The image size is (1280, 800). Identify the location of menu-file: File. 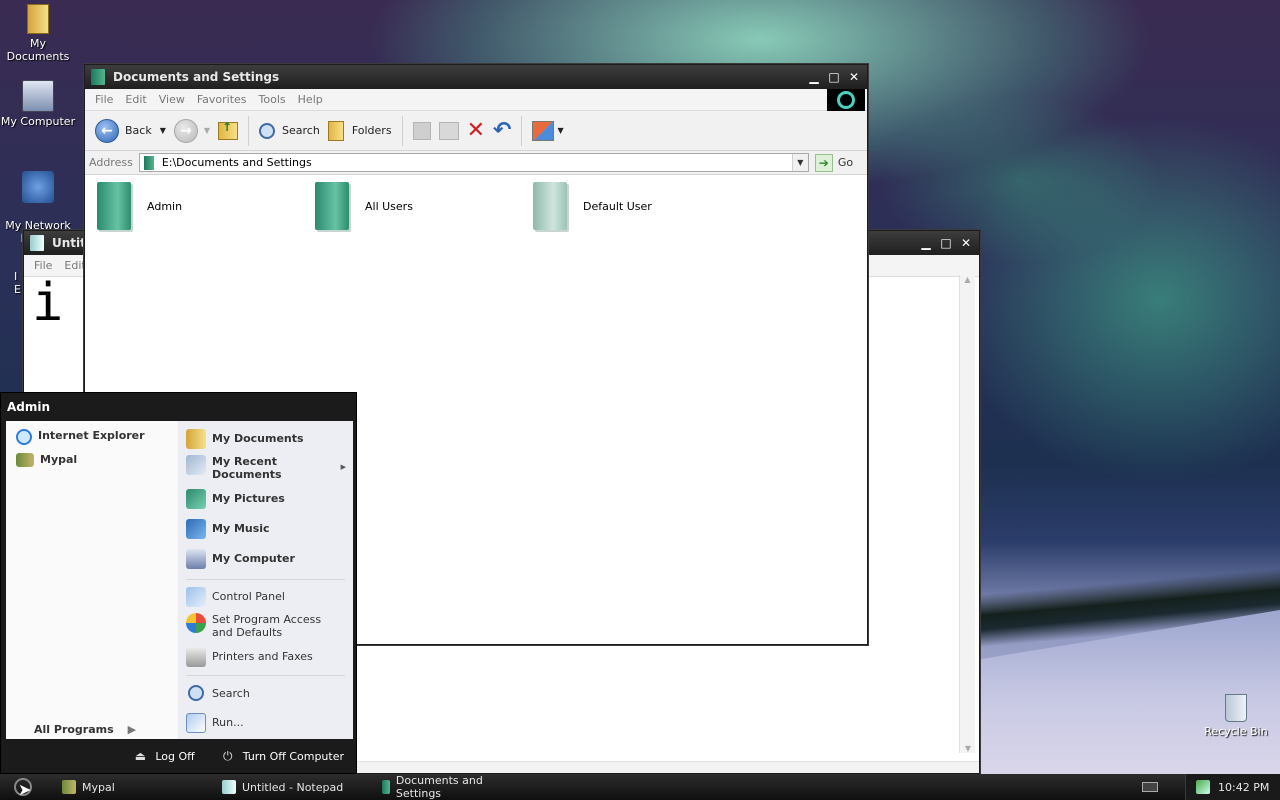
(104, 99).